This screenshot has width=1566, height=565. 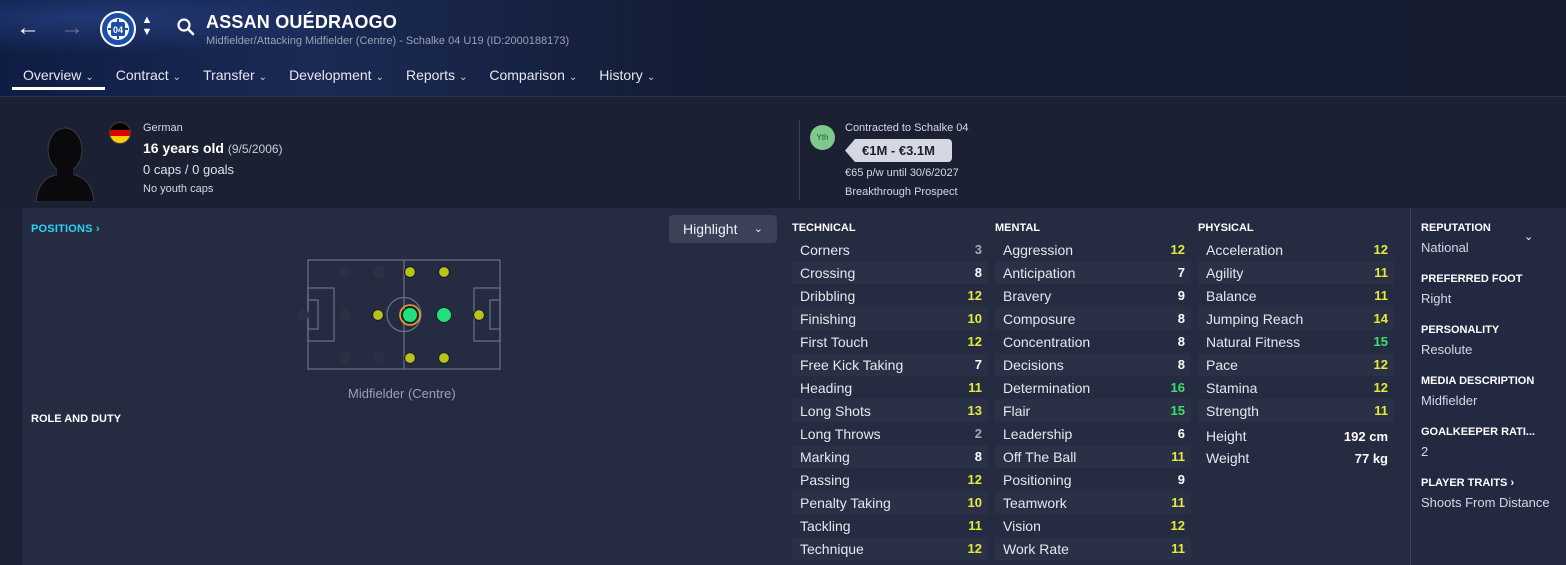 I want to click on attribute-row: Heading 11, so click(x=890, y=387).